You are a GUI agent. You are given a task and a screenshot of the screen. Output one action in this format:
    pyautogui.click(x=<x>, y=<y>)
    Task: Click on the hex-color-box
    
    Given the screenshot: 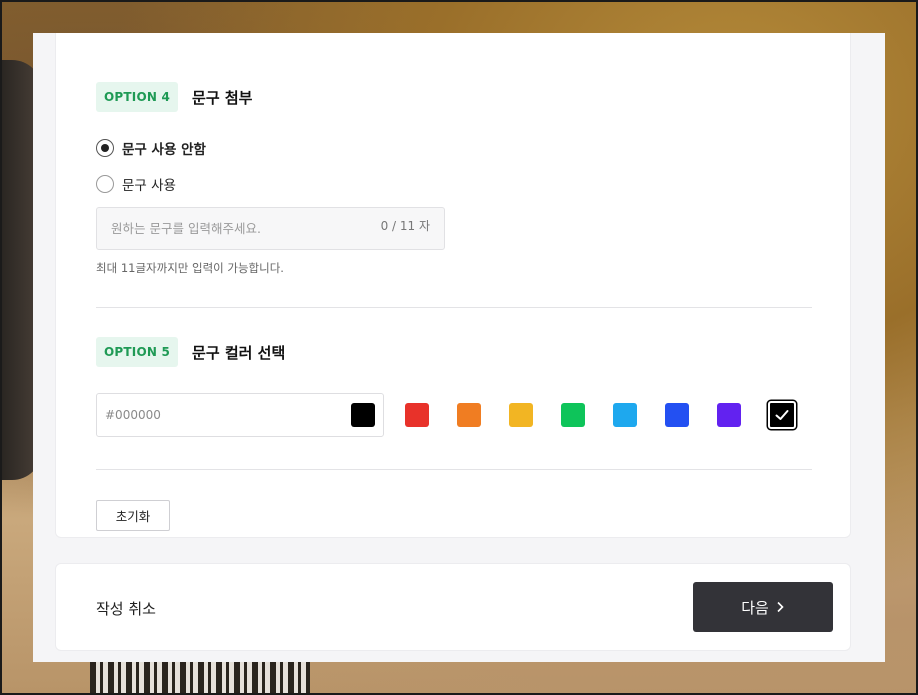 What is the action you would take?
    pyautogui.click(x=240, y=415)
    